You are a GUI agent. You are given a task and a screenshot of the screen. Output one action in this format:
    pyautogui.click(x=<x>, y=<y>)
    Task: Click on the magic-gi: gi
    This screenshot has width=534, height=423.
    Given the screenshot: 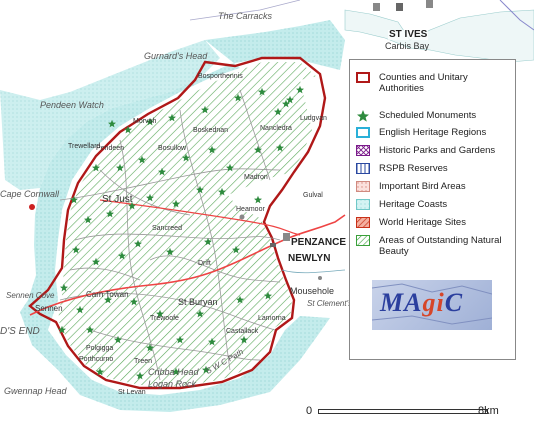 What is the action you would take?
    pyautogui.click(x=433, y=302)
    